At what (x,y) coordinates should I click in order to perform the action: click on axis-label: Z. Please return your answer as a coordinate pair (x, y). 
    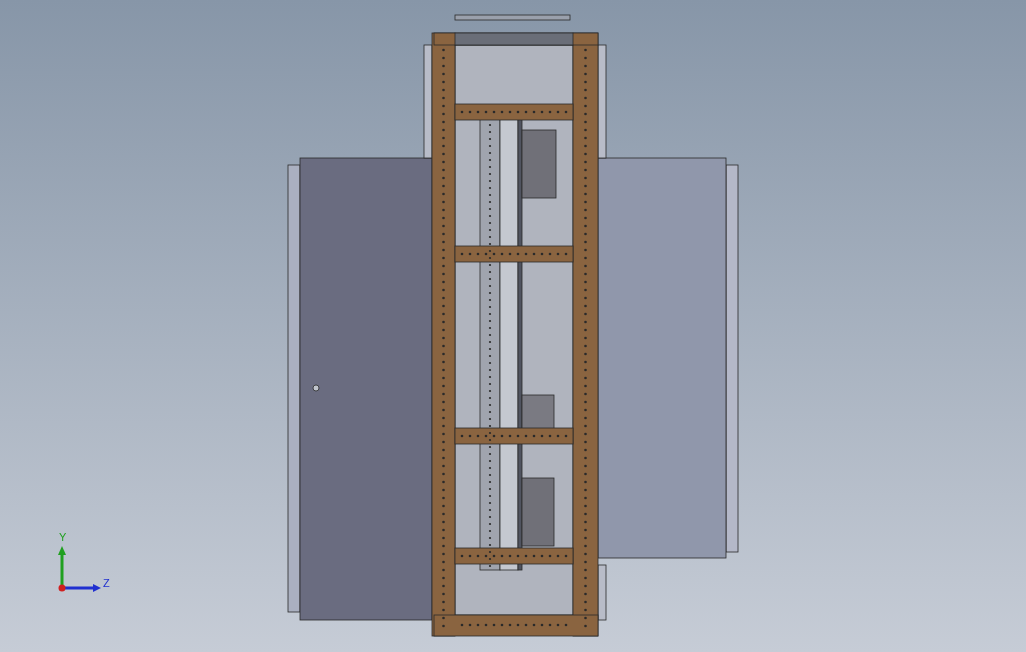
    Looking at the image, I should click on (106, 583).